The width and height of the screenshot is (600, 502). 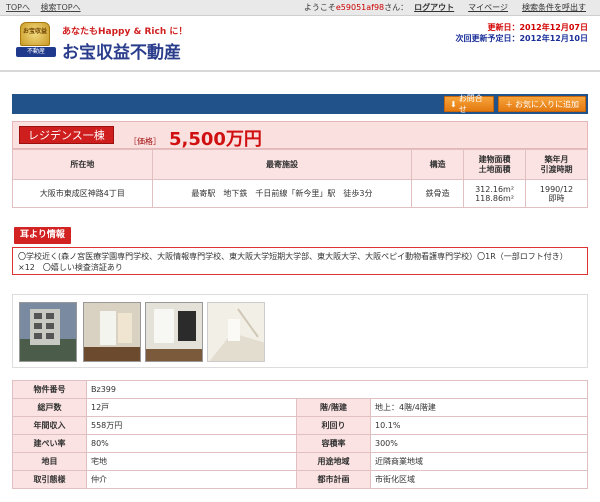 I want to click on header-nearest: 最寄施設, so click(x=282, y=164).